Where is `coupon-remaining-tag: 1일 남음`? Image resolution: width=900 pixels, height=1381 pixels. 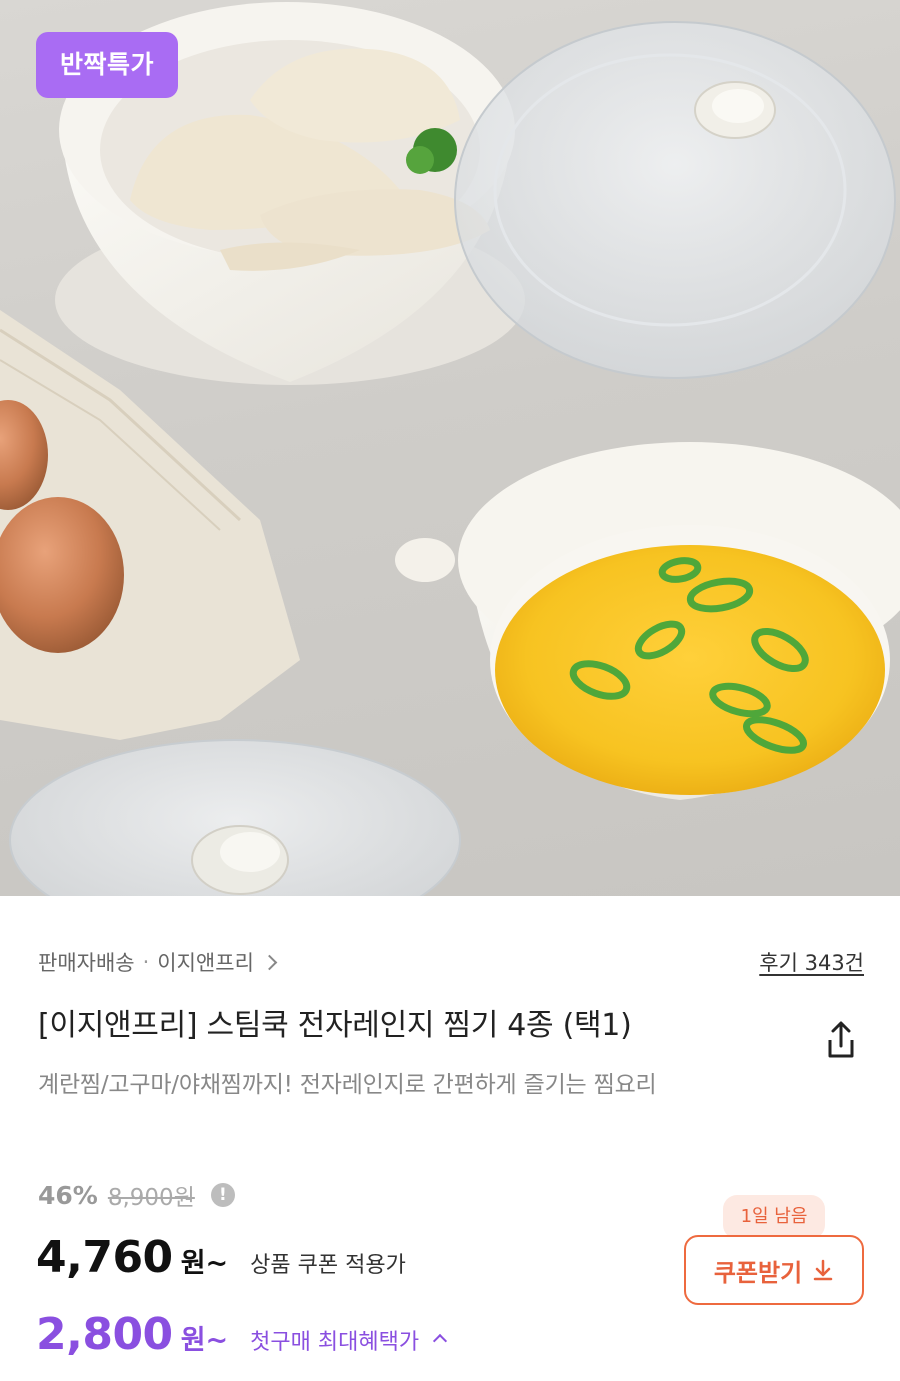 coupon-remaining-tag: 1일 남음 is located at coordinates (774, 1221).